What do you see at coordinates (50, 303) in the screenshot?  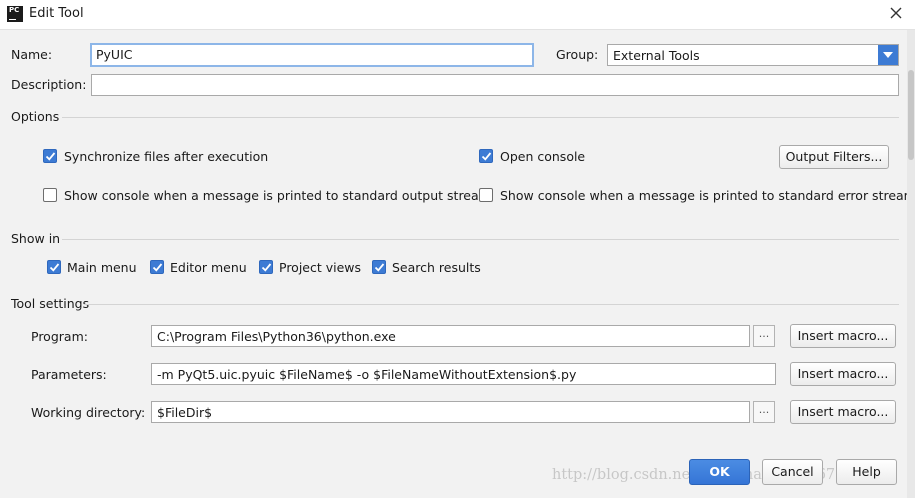 I see `tool-settings-section-title: Tool settings` at bounding box center [50, 303].